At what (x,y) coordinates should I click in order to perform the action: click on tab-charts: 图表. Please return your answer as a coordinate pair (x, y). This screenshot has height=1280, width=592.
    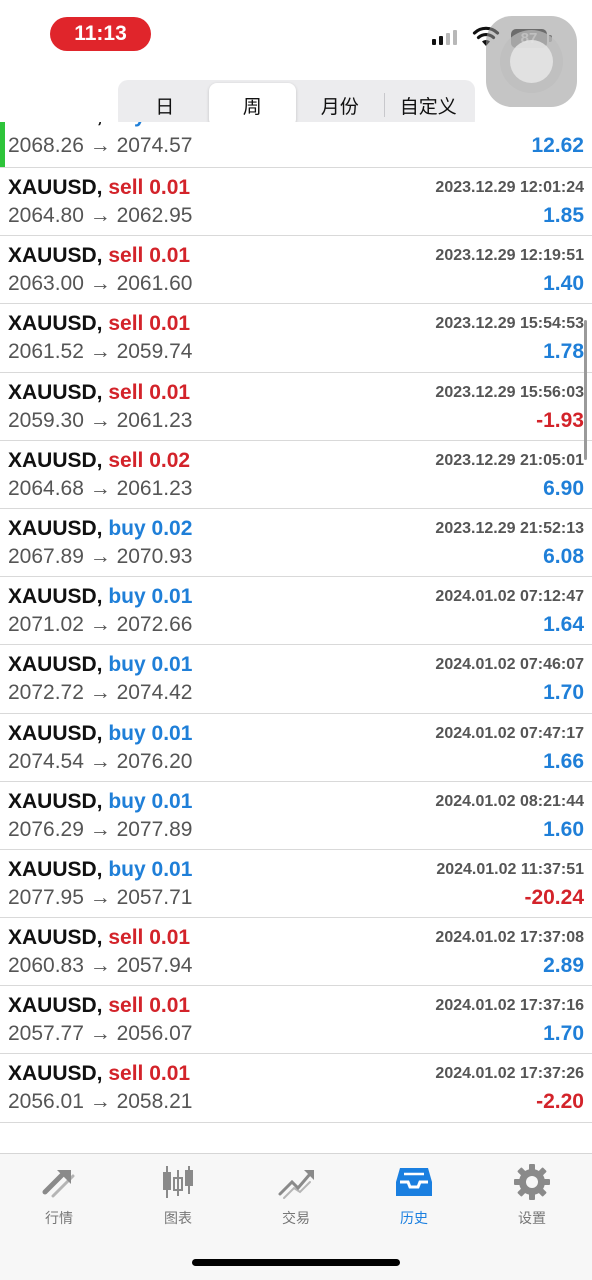
    Looking at the image, I should click on (178, 1197).